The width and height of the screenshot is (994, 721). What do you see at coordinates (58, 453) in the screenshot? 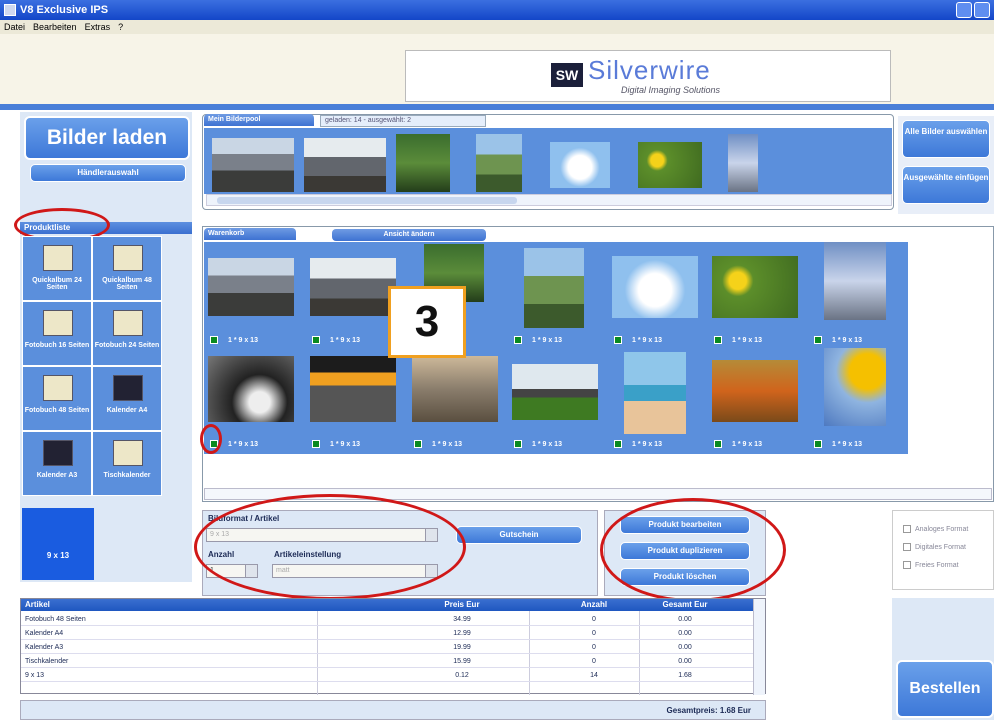
I see `calendar-icon` at bounding box center [58, 453].